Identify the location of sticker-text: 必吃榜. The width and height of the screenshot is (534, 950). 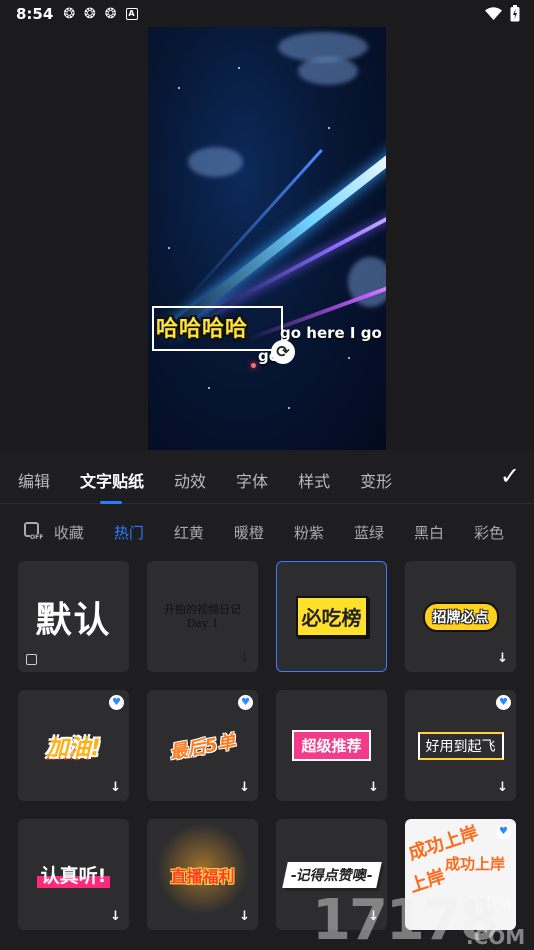
(331, 616).